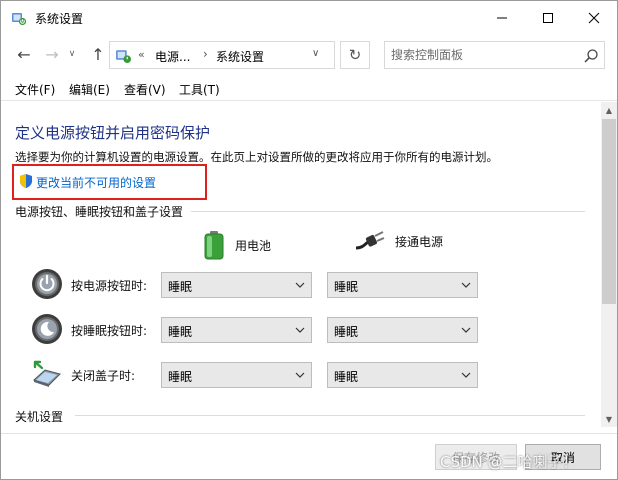  What do you see at coordinates (236, 285) in the screenshot?
I see `power-button-battery-select: 睡眠` at bounding box center [236, 285].